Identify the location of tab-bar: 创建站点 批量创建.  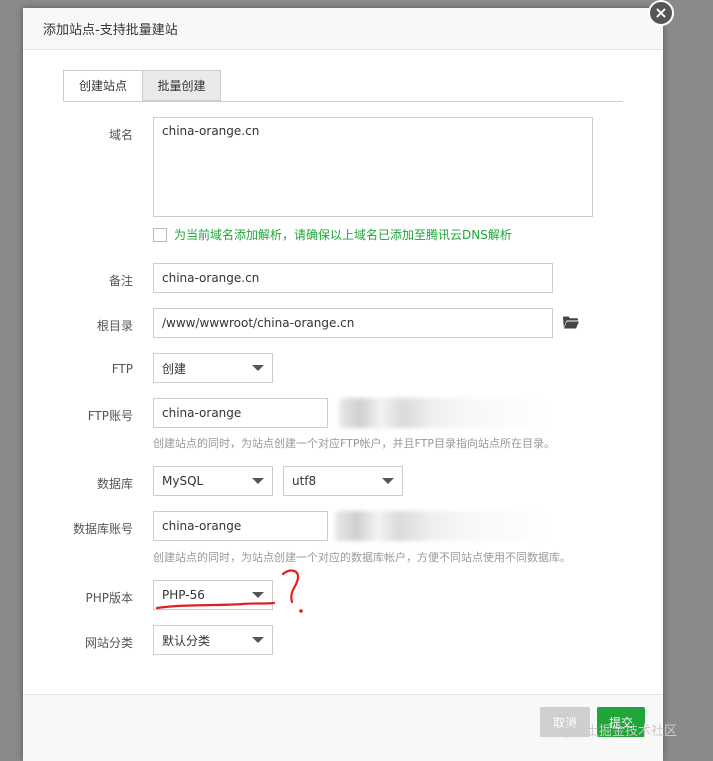
(343, 86).